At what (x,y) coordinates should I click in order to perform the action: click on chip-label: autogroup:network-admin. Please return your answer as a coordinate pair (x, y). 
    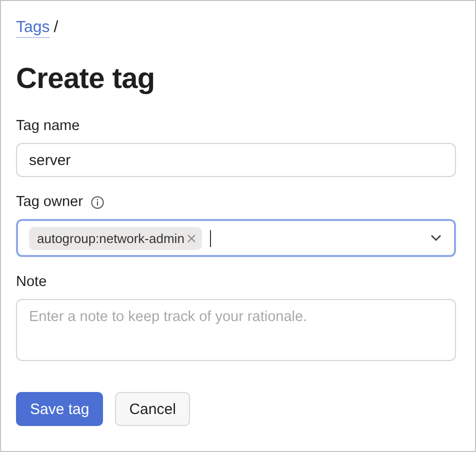
    Looking at the image, I should click on (110, 238).